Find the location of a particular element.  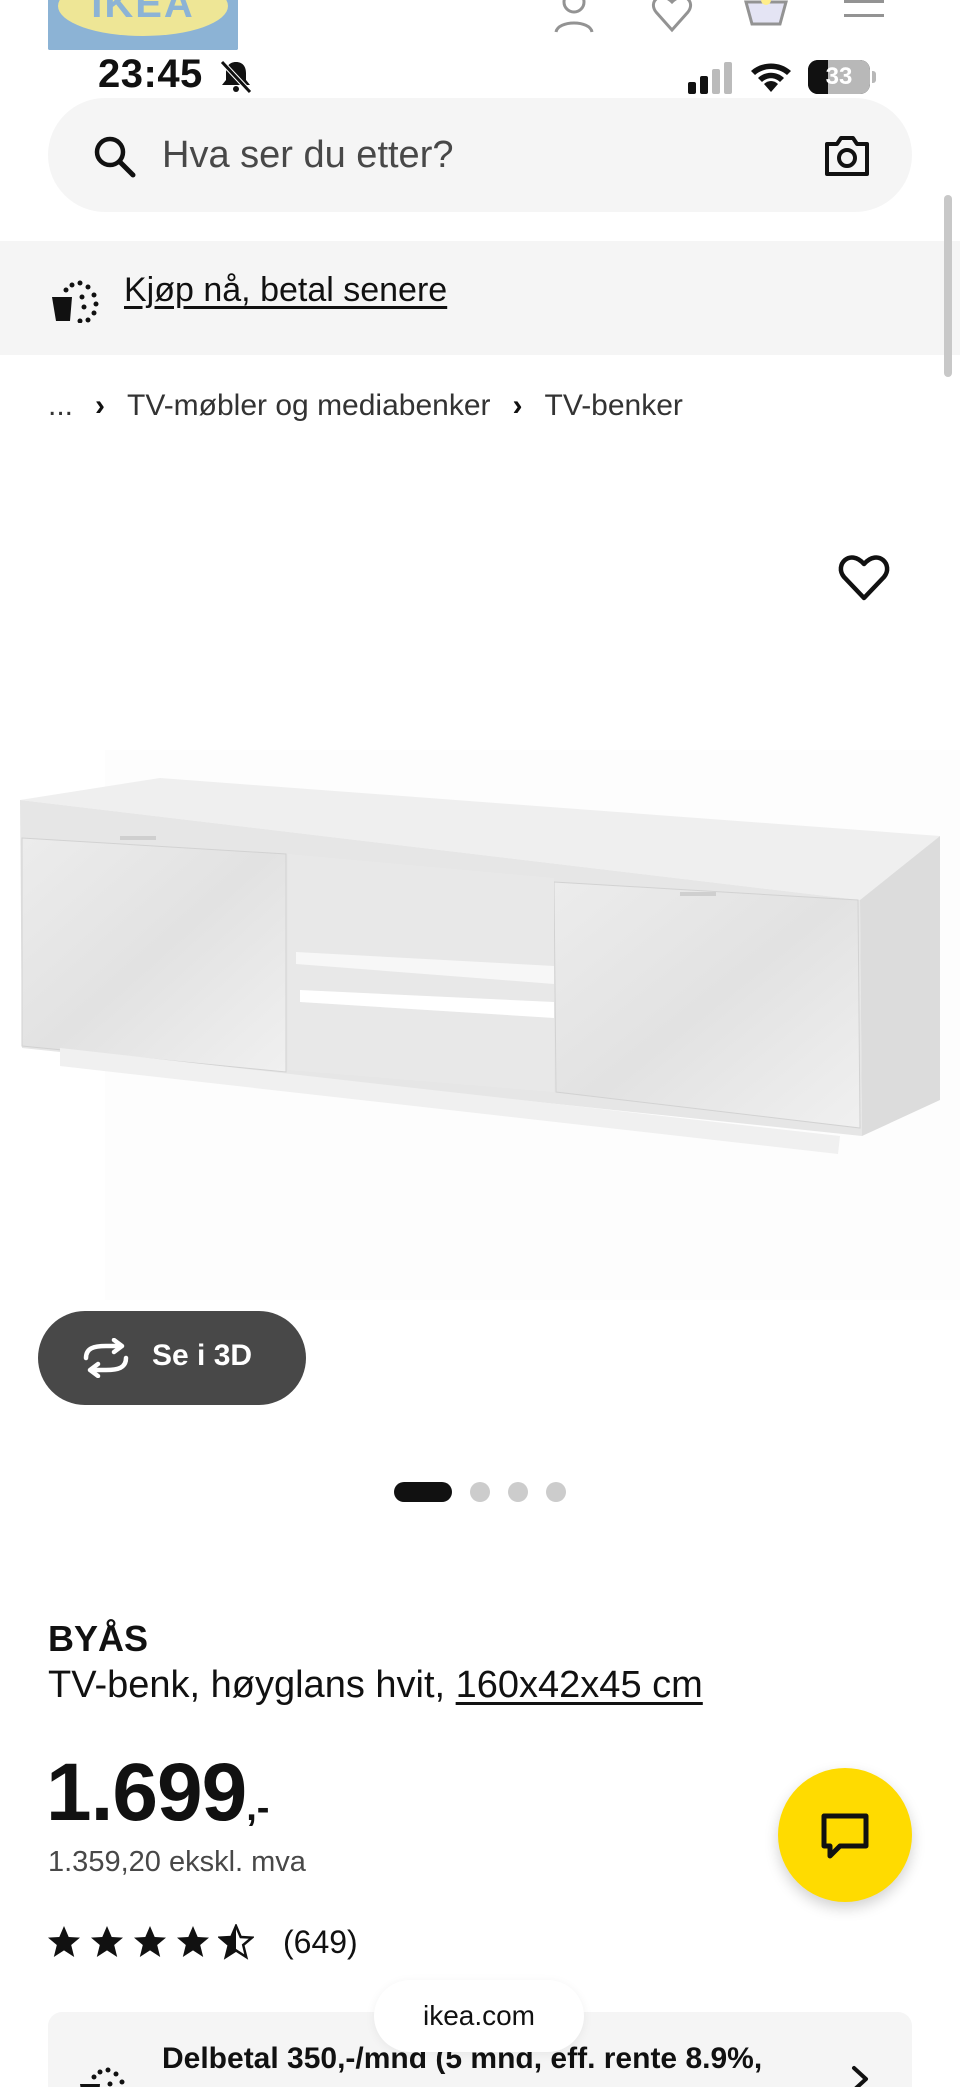

rotate-3d-icon is located at coordinates (106, 1358).